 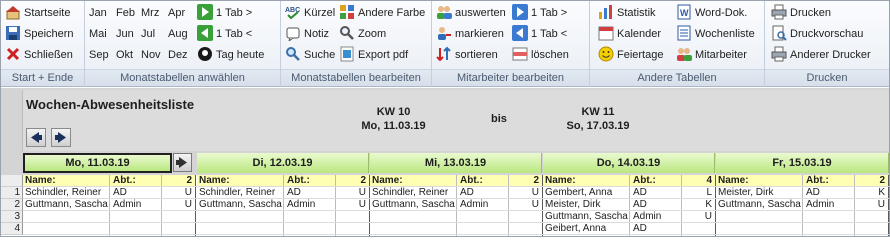 What do you see at coordinates (37, 13) in the screenshot?
I see `startseite-button: Startseite` at bounding box center [37, 13].